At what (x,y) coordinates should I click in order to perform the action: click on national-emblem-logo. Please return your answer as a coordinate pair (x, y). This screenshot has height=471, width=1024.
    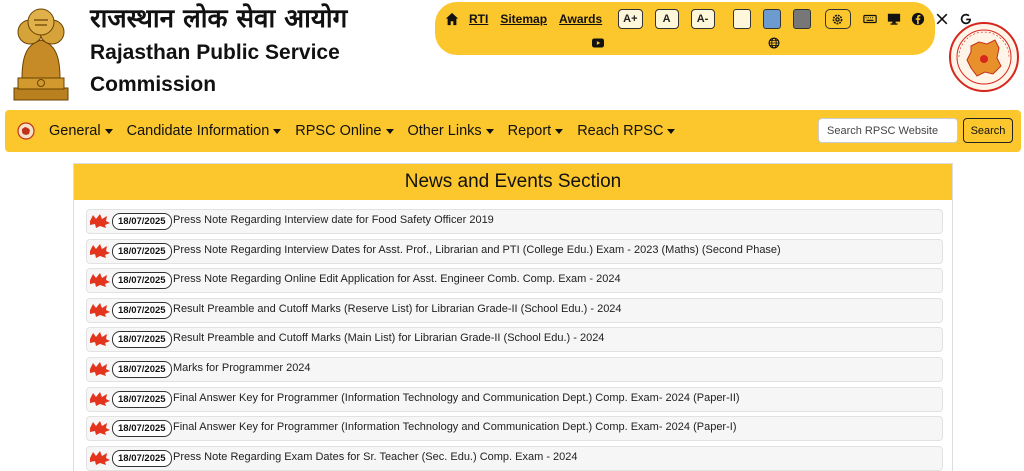
    Looking at the image, I should click on (41, 53).